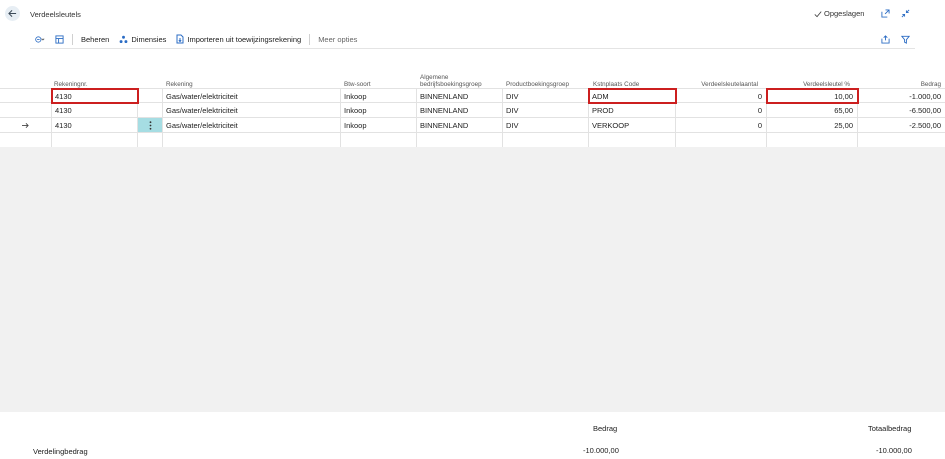  Describe the element at coordinates (809, 78) in the screenshot. I see `column-header-alloc-pct: Verdeelsleutel %` at that location.